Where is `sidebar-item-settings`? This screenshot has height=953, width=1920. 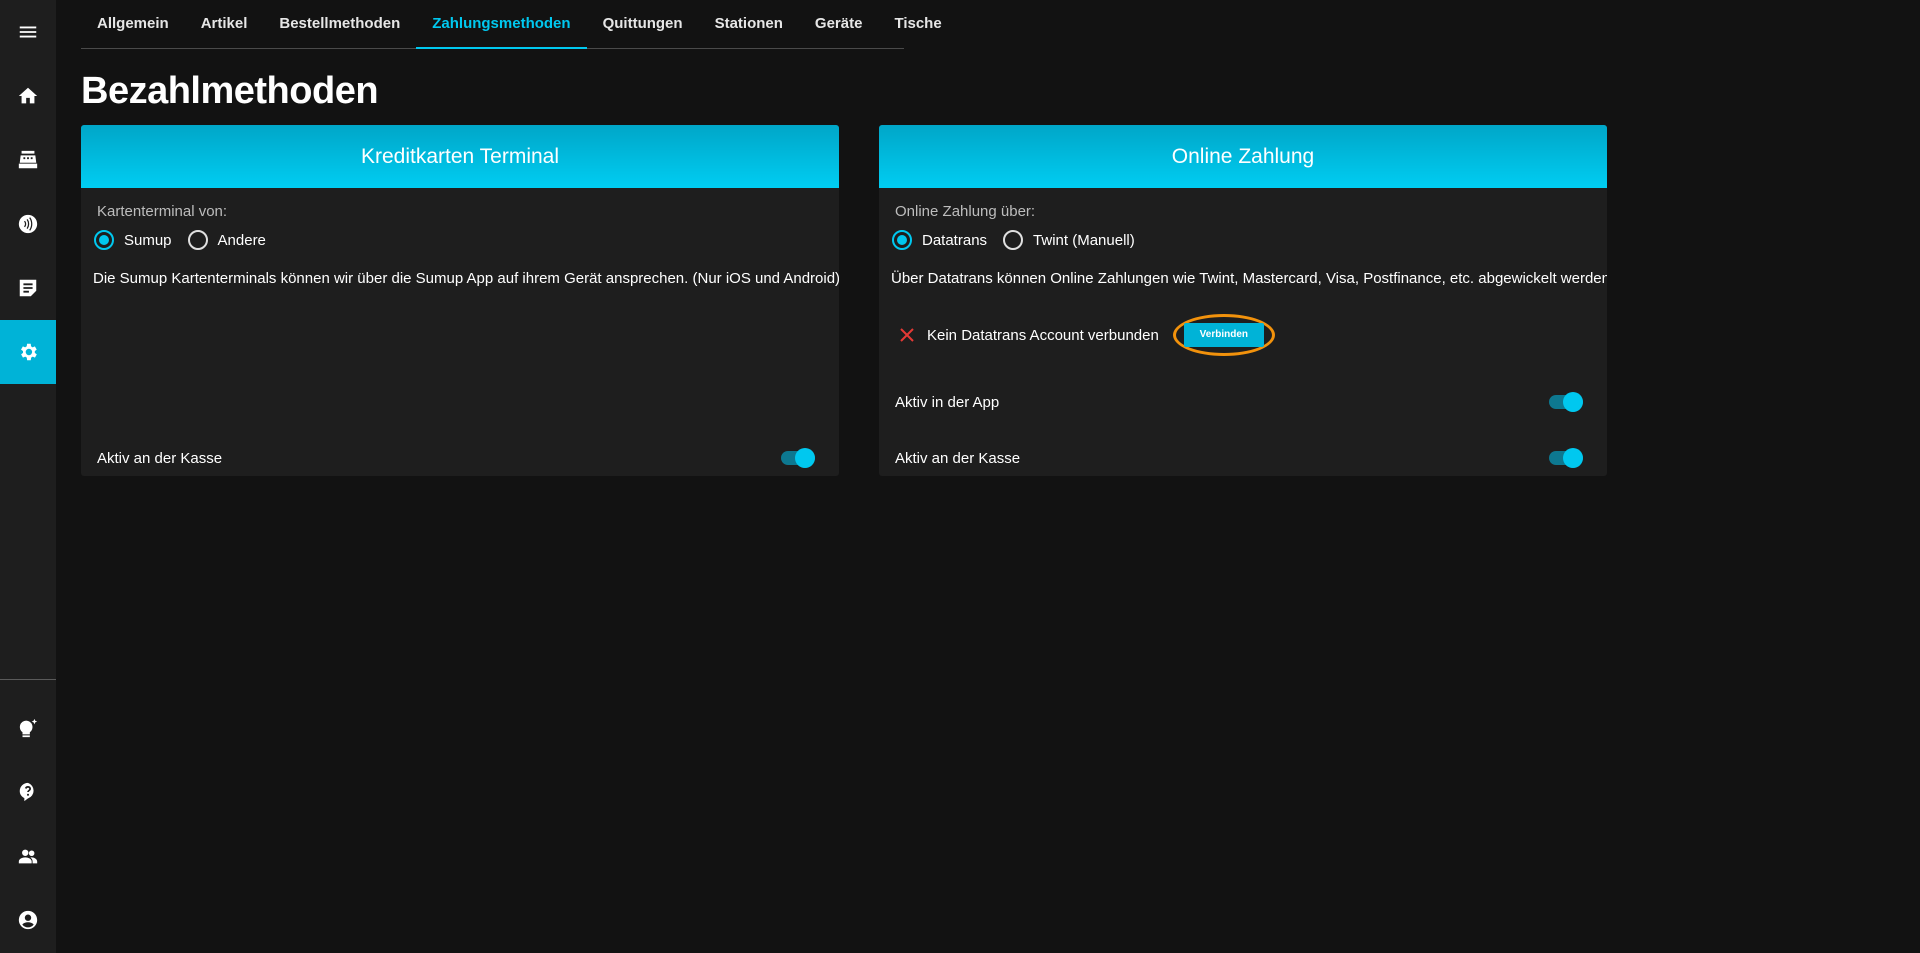 sidebar-item-settings is located at coordinates (28, 352).